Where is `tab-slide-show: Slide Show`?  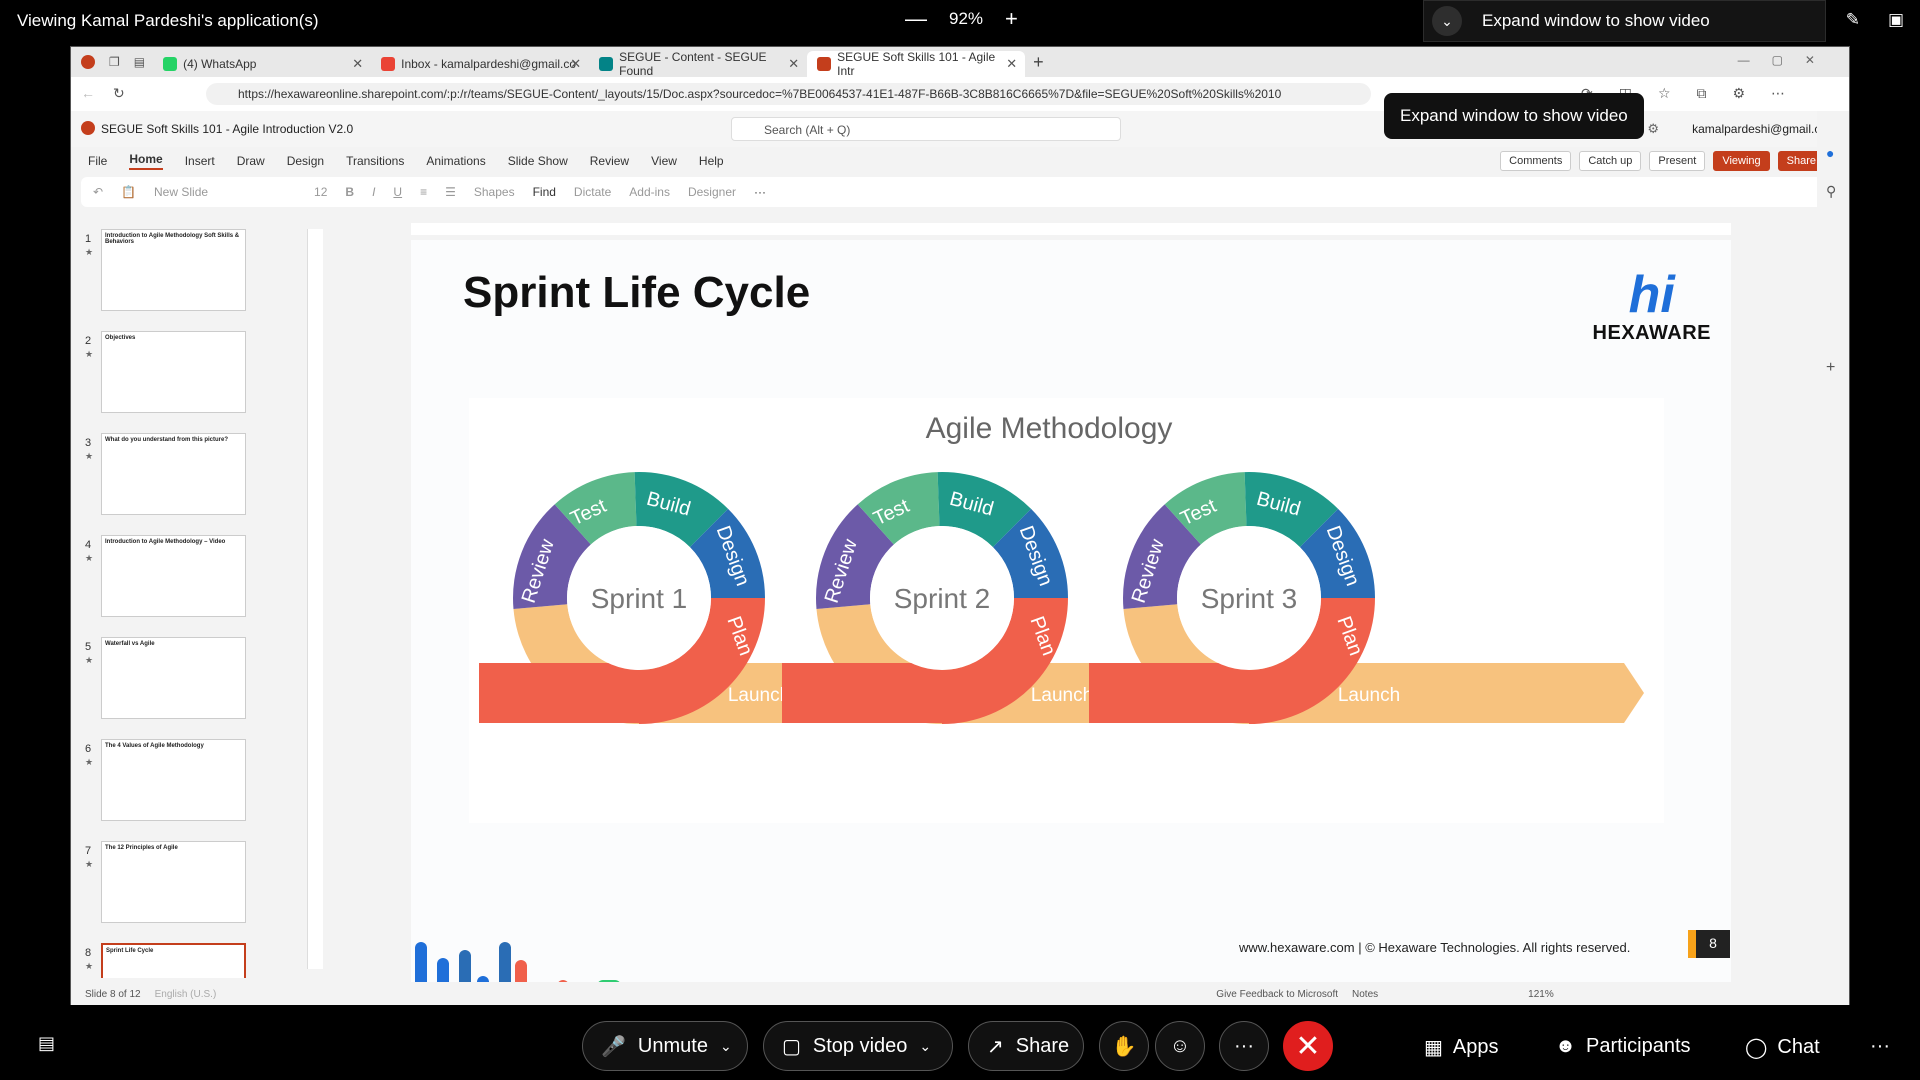
tab-slide-show: Slide Show is located at coordinates (538, 161).